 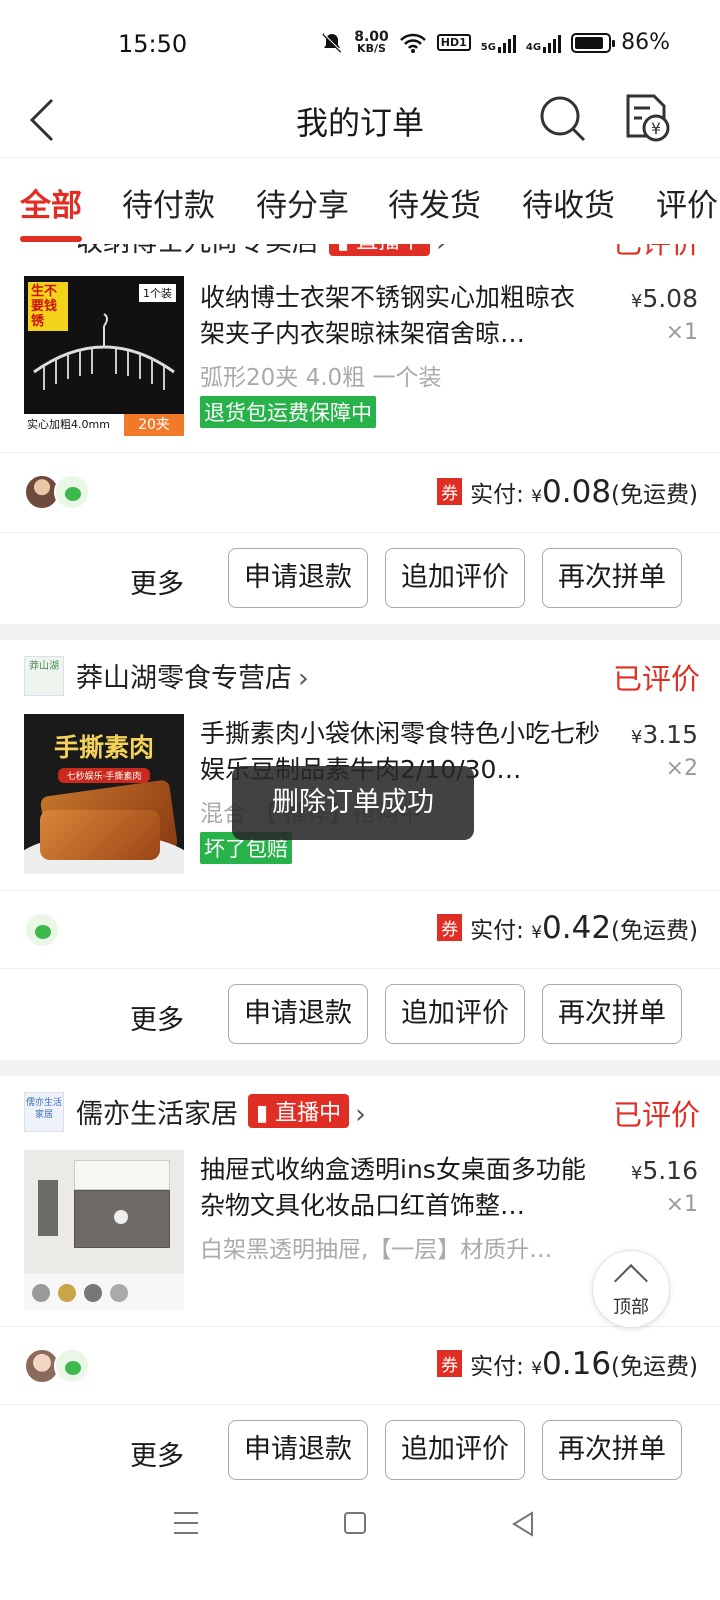 What do you see at coordinates (631, 1281) in the screenshot?
I see `chevron-up-icon` at bounding box center [631, 1281].